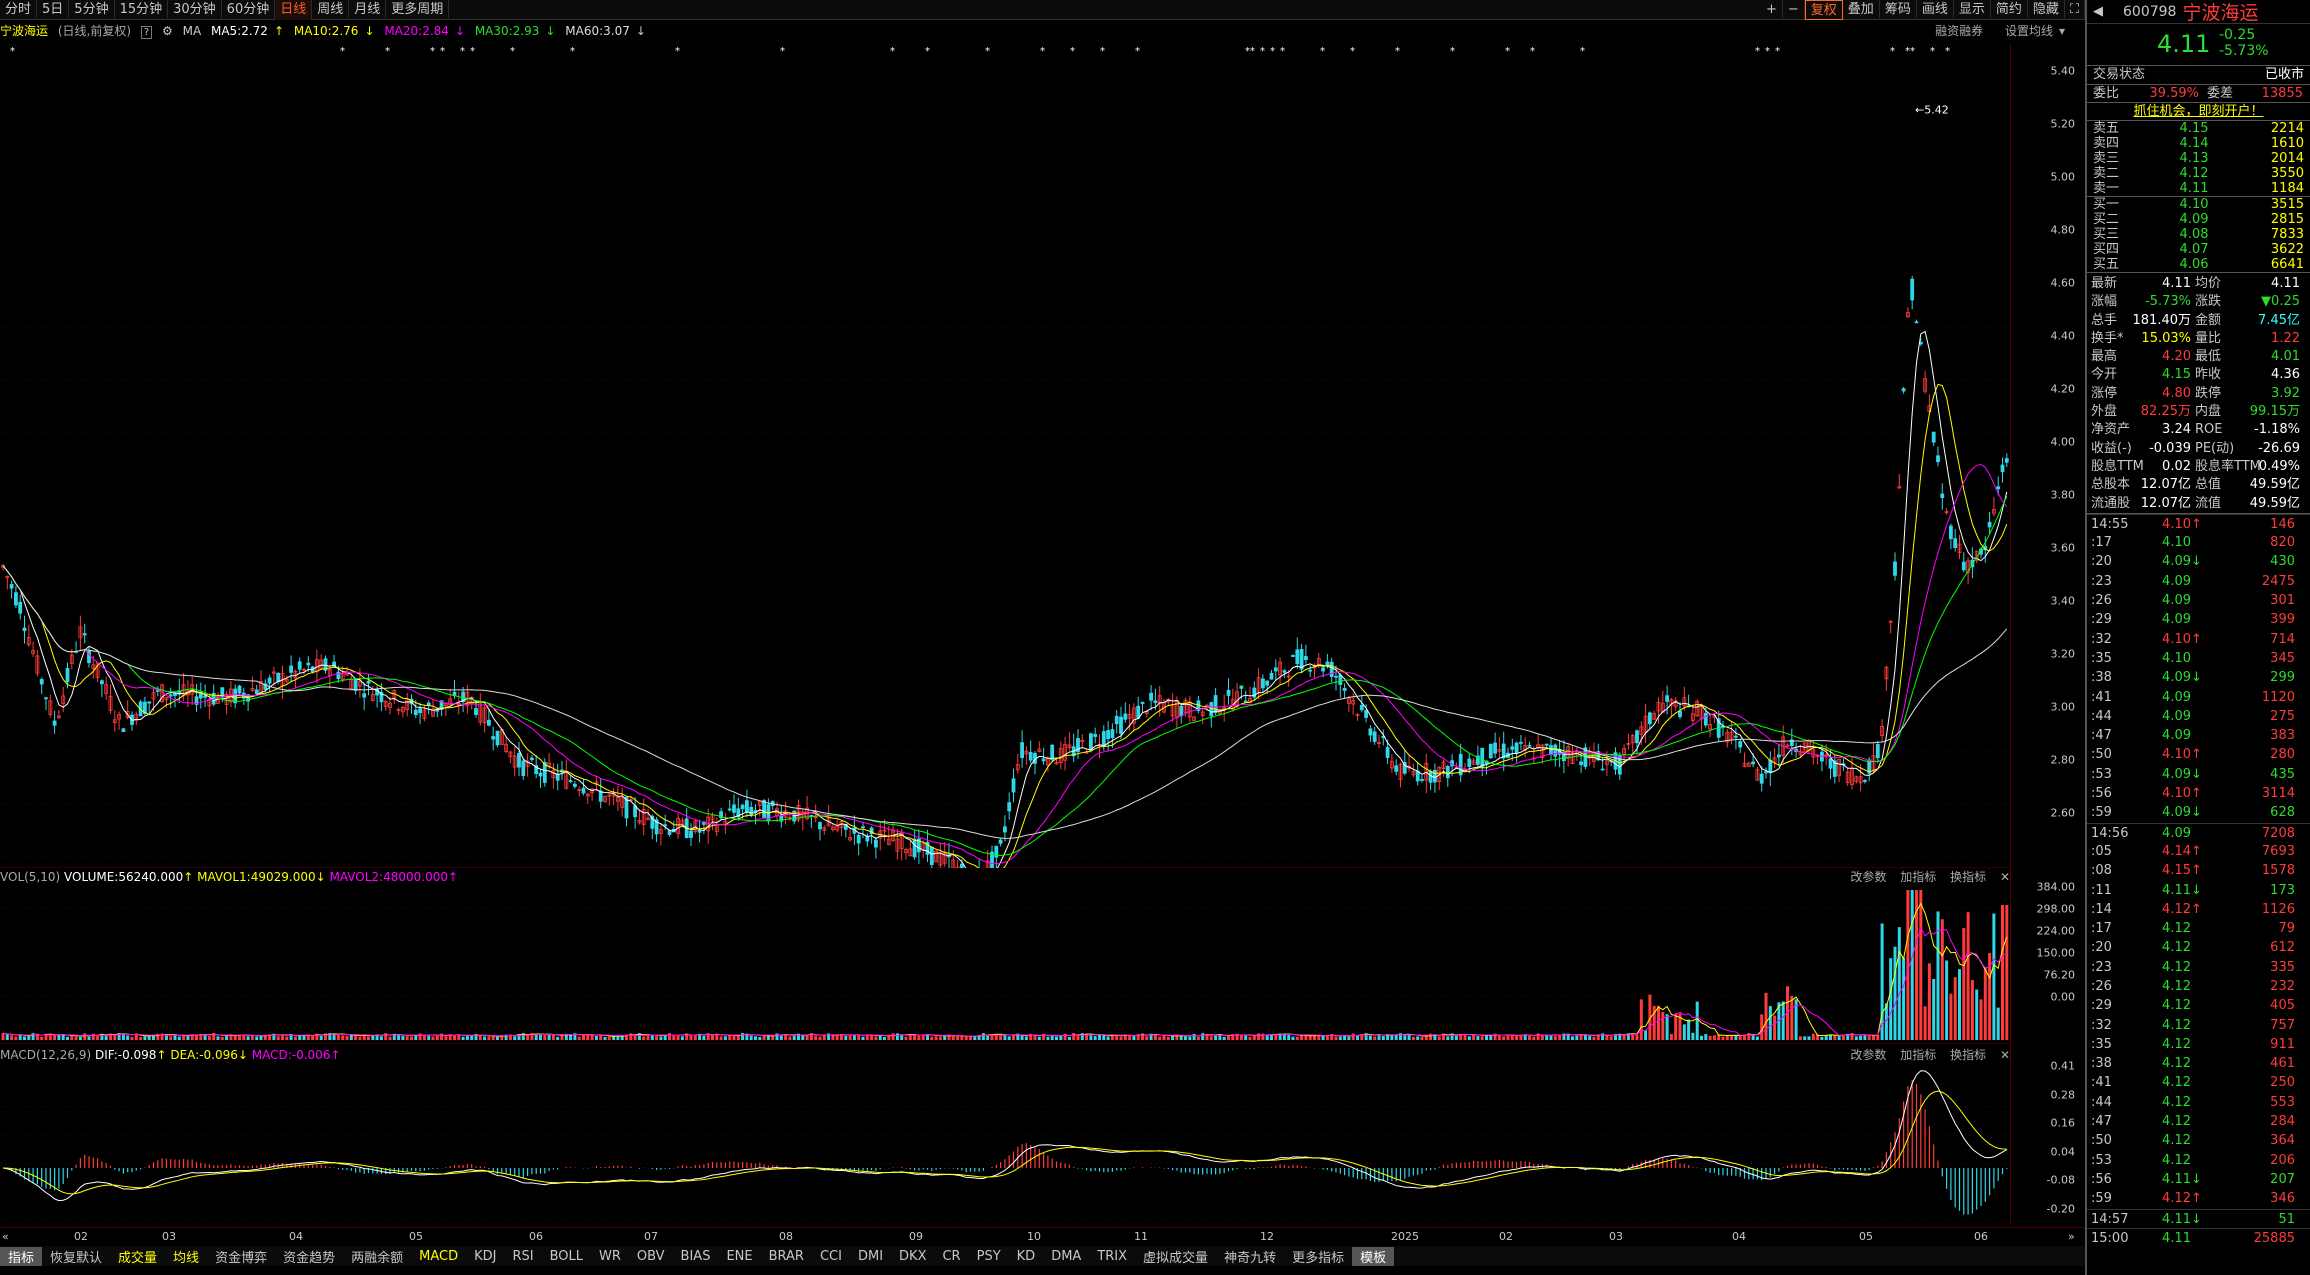 This screenshot has width=2310, height=1275. Describe the element at coordinates (1898, 10) in the screenshot. I see `toolbar-2: 筹码` at that location.